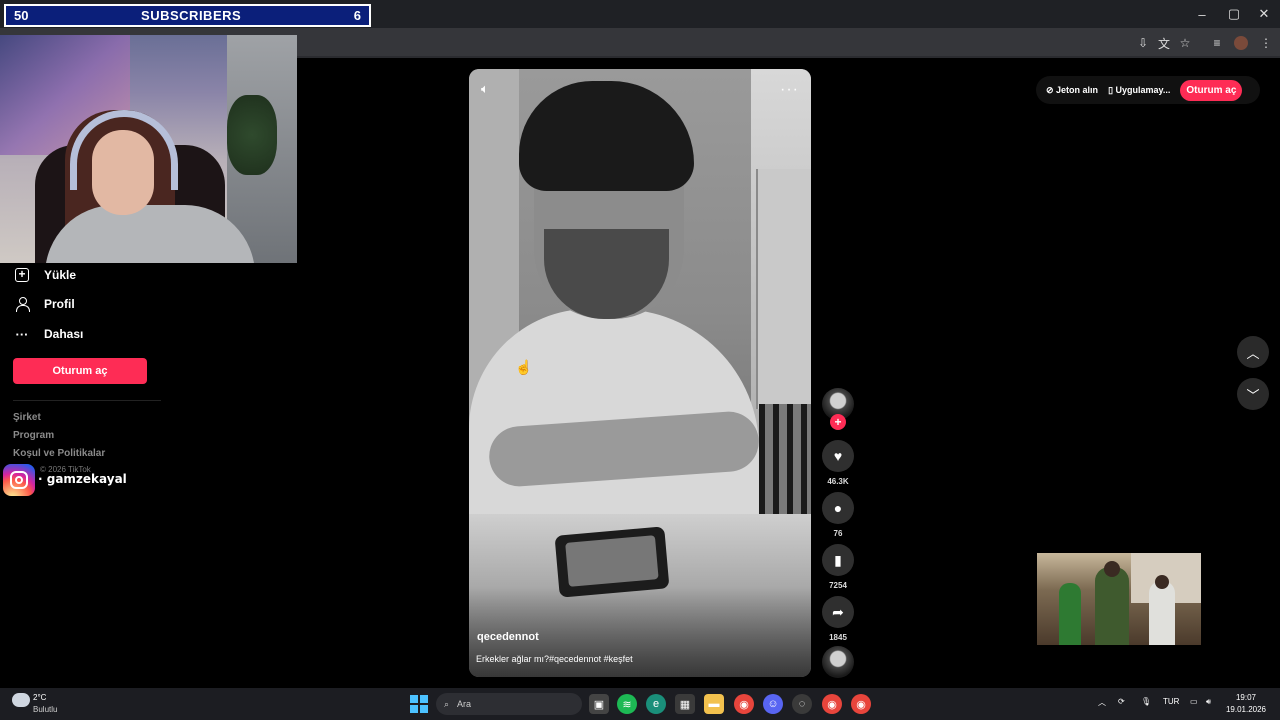 The image size is (1280, 720). I want to click on get-coins-label: Jeton alın, so click(1077, 89).